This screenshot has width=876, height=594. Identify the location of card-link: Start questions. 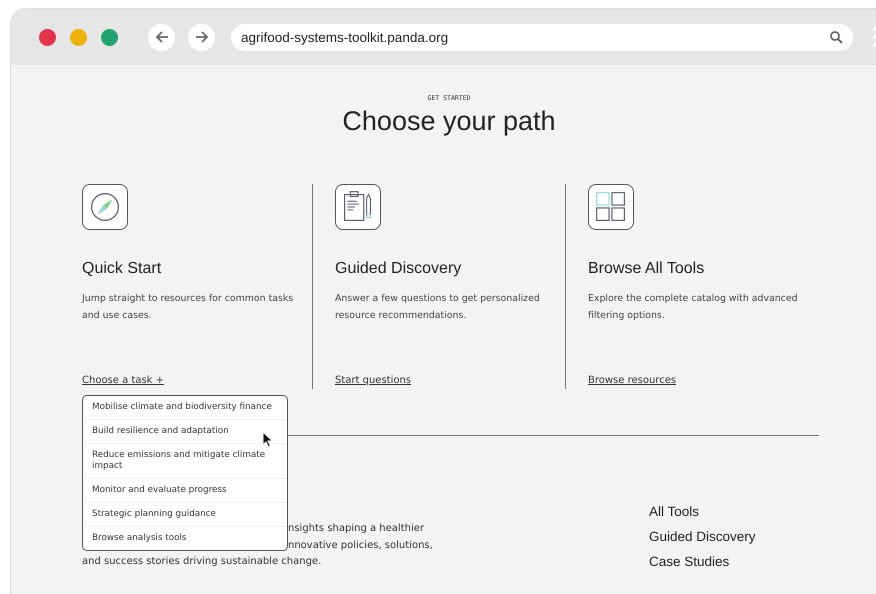
(373, 380).